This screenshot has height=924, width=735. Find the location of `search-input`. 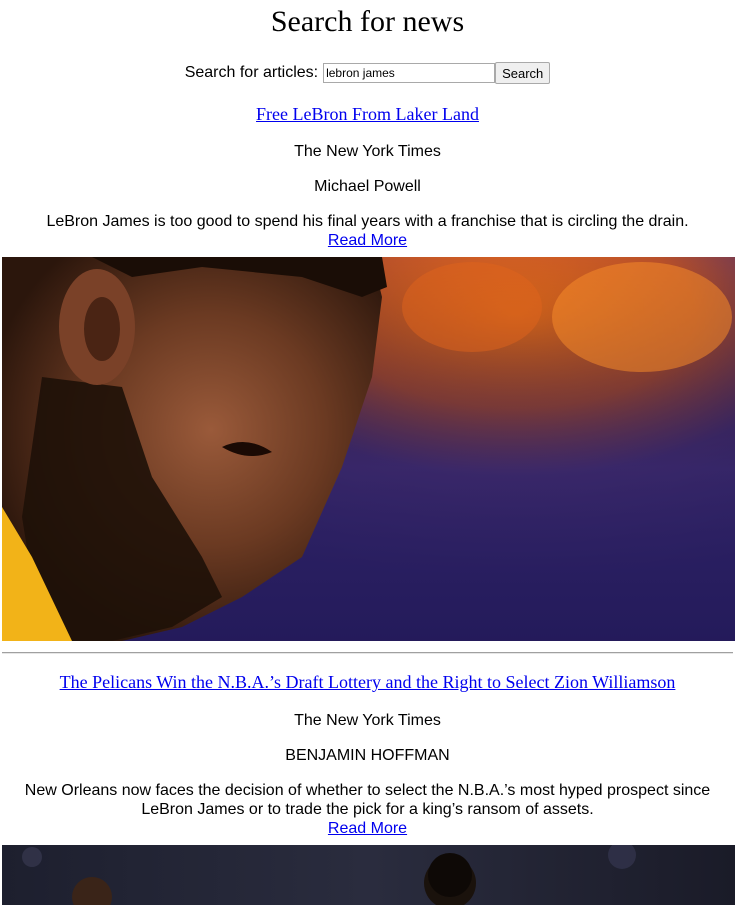

search-input is located at coordinates (409, 73).